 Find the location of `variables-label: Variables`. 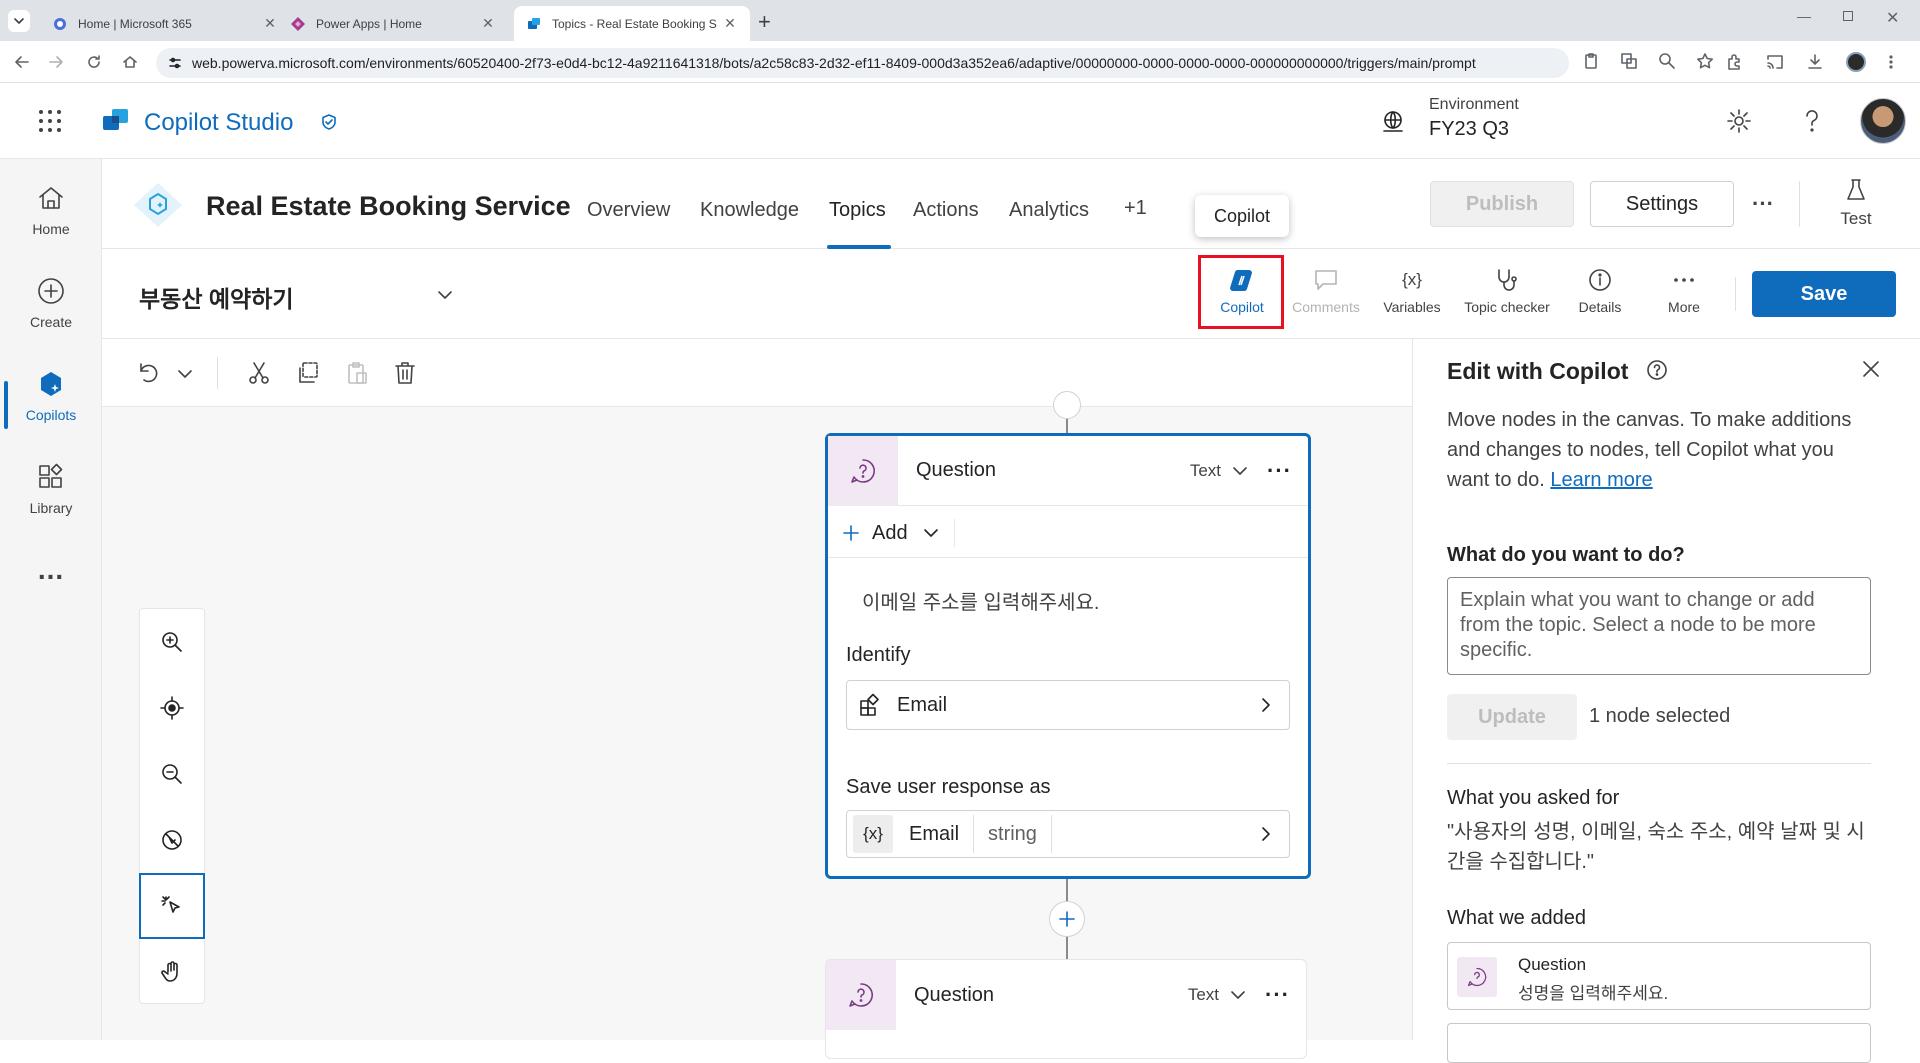

variables-label: Variables is located at coordinates (1412, 307).